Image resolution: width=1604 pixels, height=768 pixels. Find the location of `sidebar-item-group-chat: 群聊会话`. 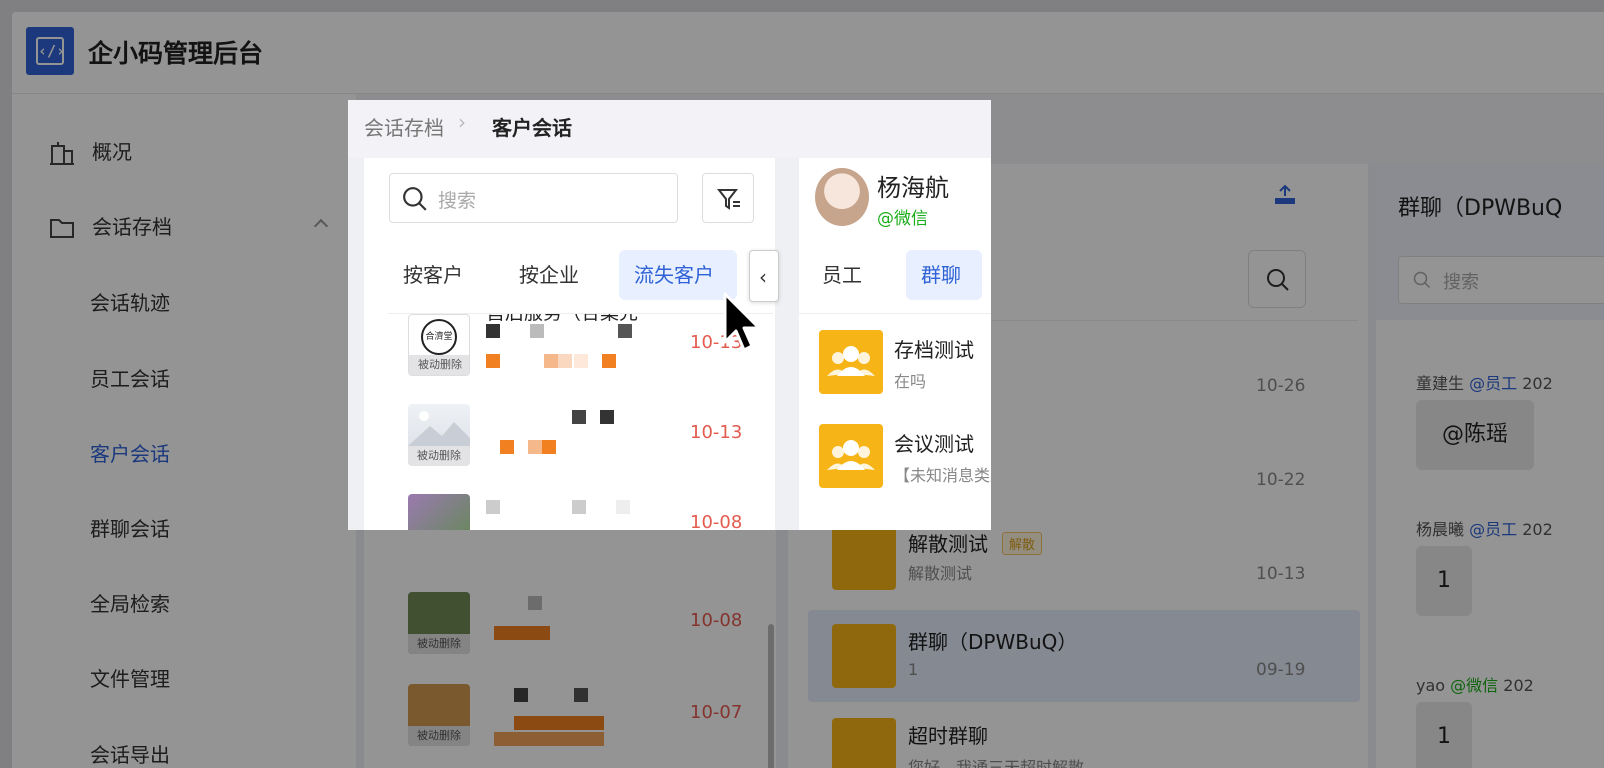

sidebar-item-group-chat: 群聊会话 is located at coordinates (184, 529).